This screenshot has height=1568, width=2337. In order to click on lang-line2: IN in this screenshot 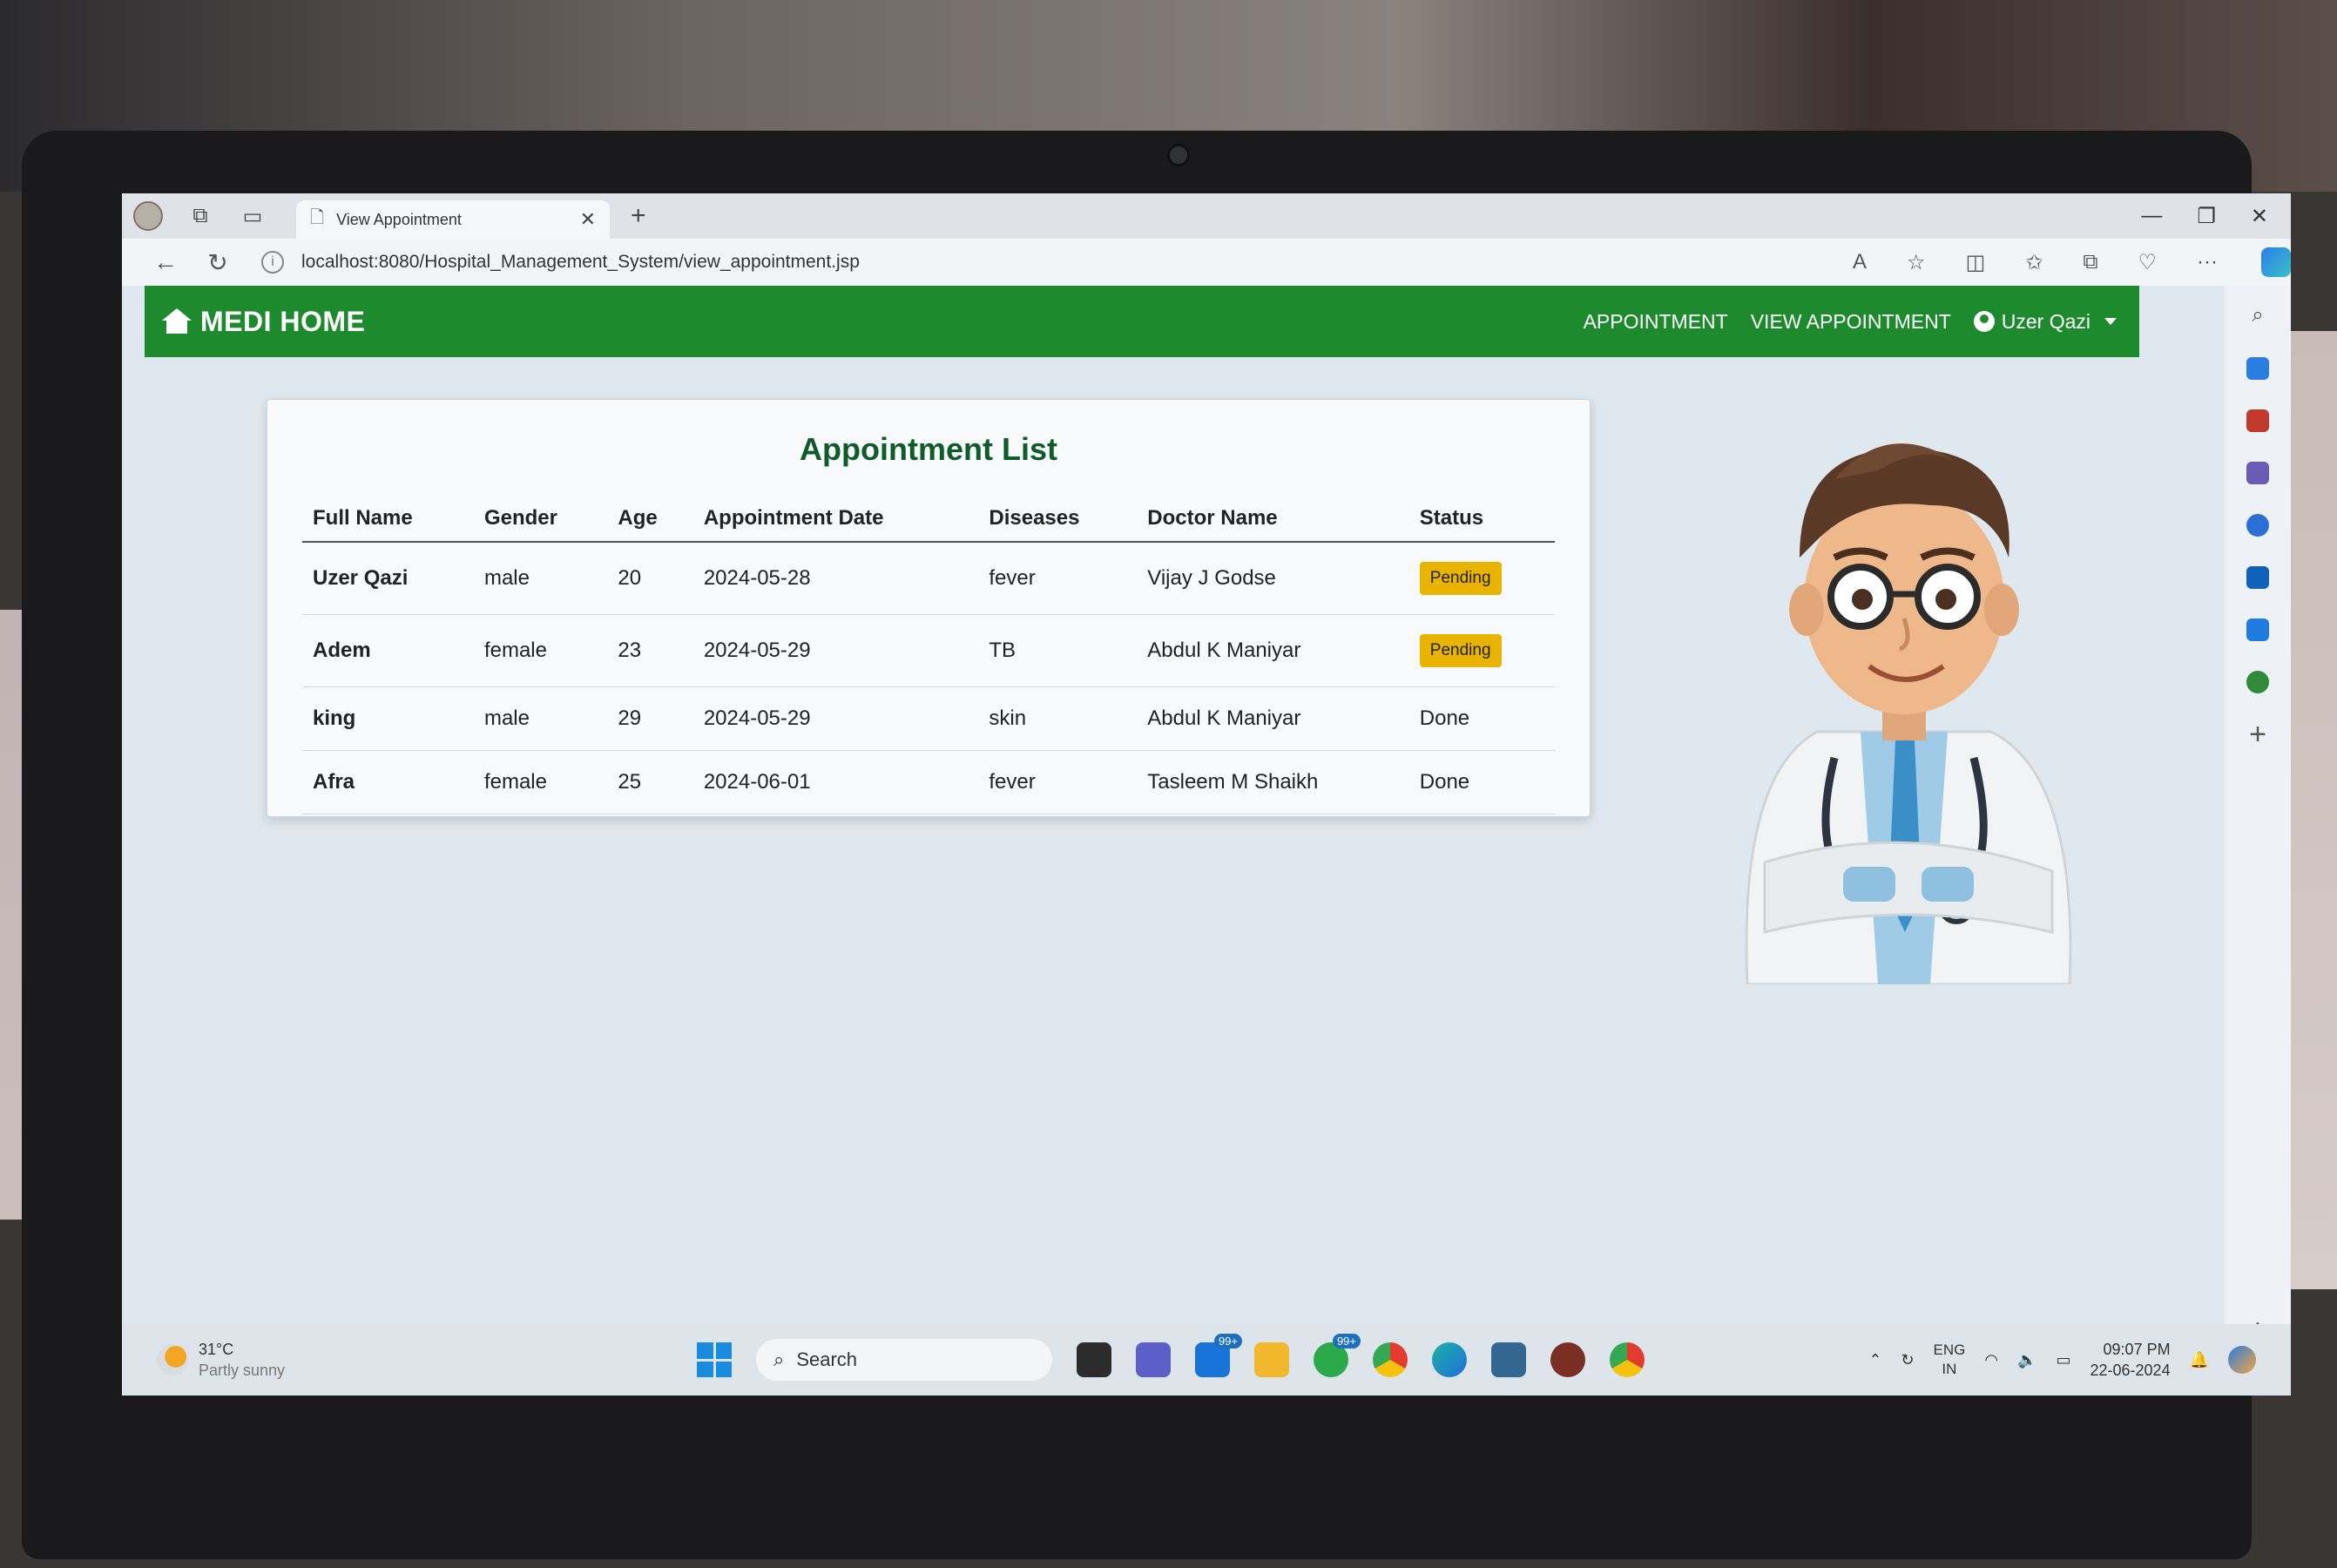, I will do `click(1949, 1369)`.